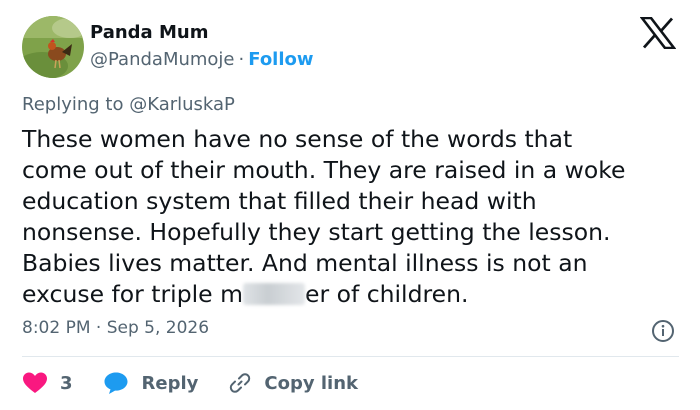 The width and height of the screenshot is (700, 410). I want to click on avatar, so click(53, 47).